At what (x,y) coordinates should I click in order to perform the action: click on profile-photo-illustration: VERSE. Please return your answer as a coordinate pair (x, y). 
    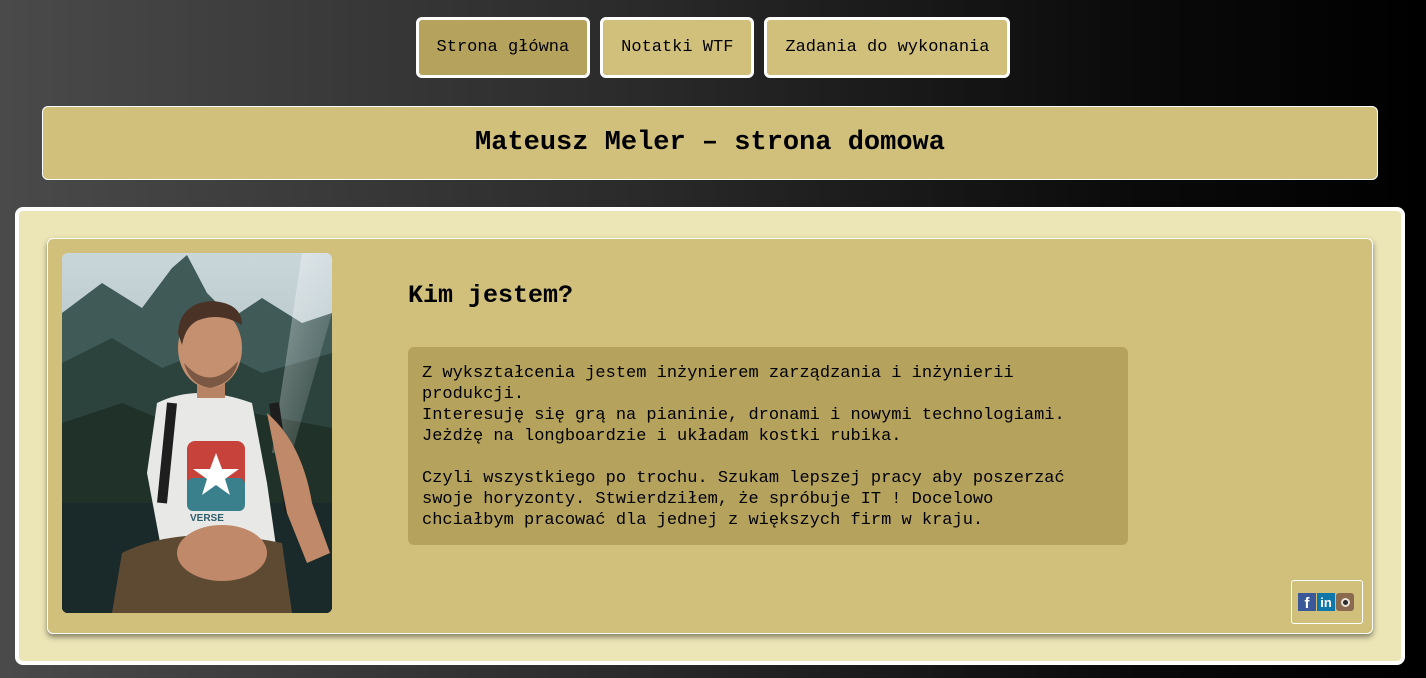
    Looking at the image, I should click on (197, 433).